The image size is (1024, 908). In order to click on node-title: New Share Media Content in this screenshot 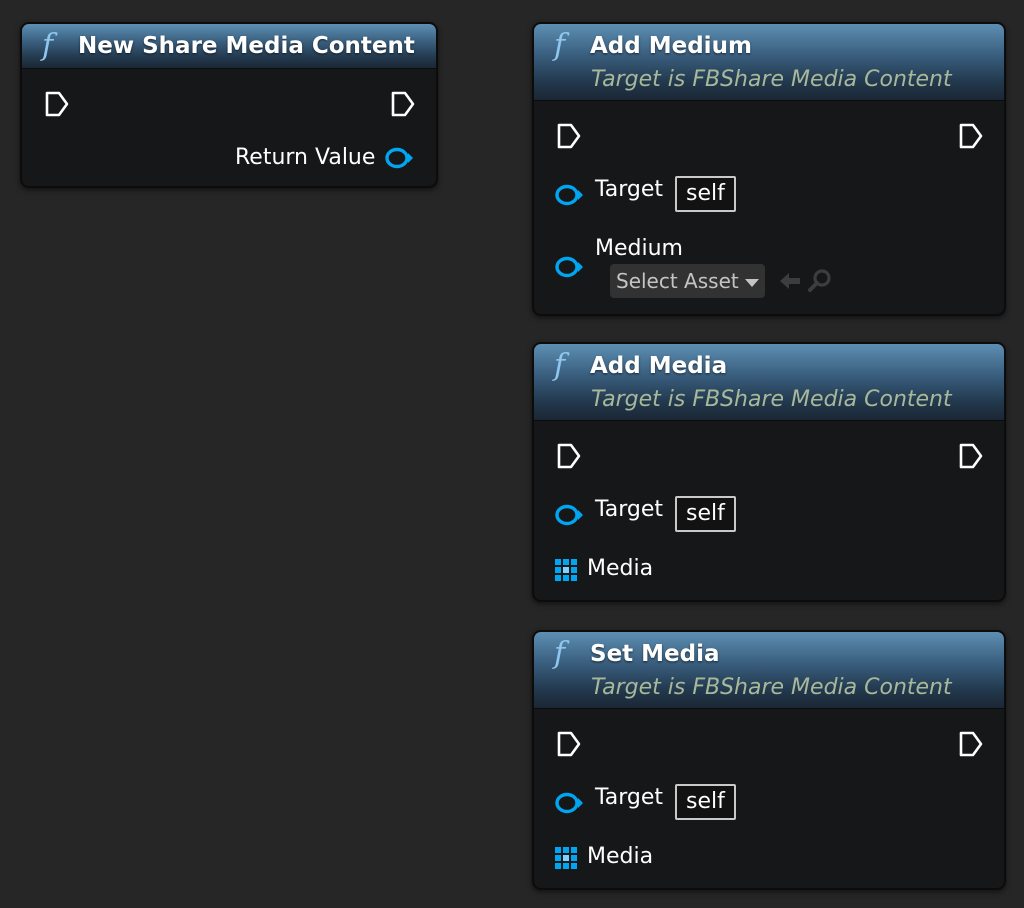, I will do `click(246, 46)`.